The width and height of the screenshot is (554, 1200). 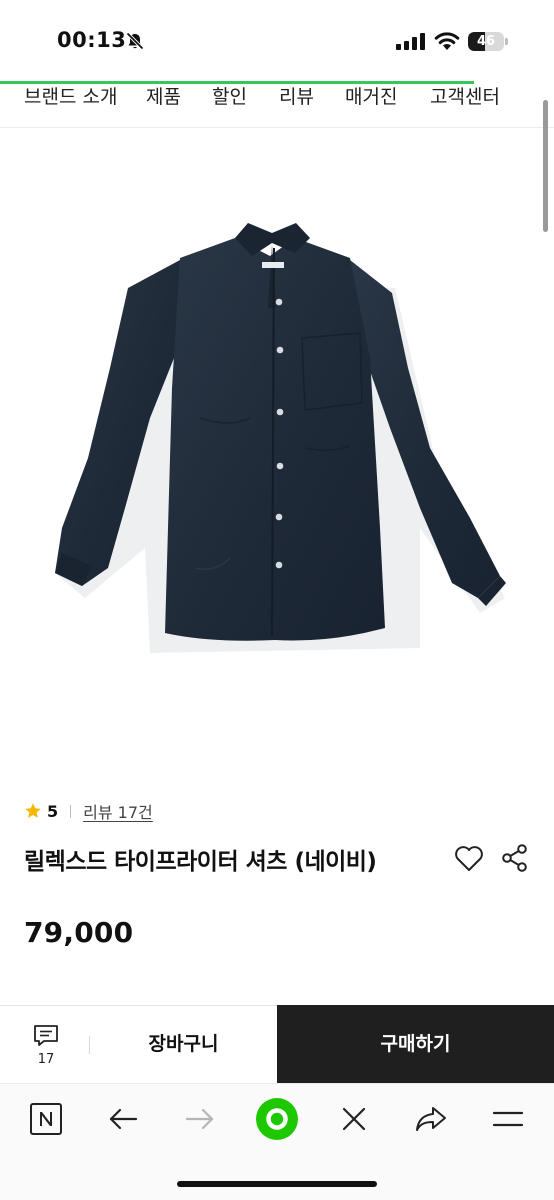 I want to click on chat-count: 17, so click(x=46, y=1059).